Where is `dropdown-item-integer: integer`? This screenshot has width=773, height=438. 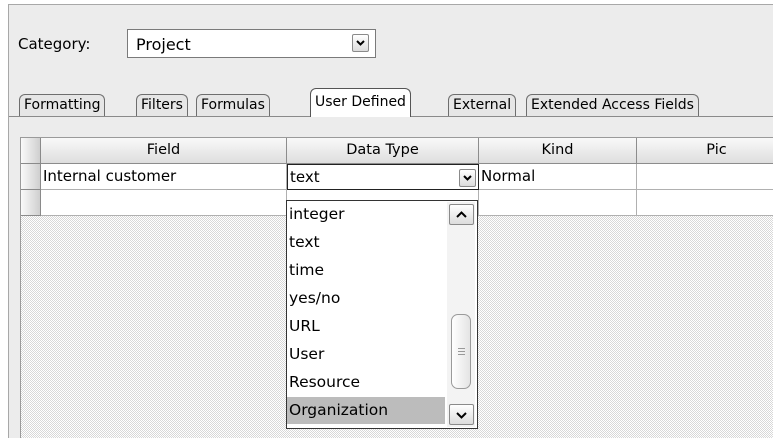
dropdown-item-integer: integer is located at coordinates (366, 214).